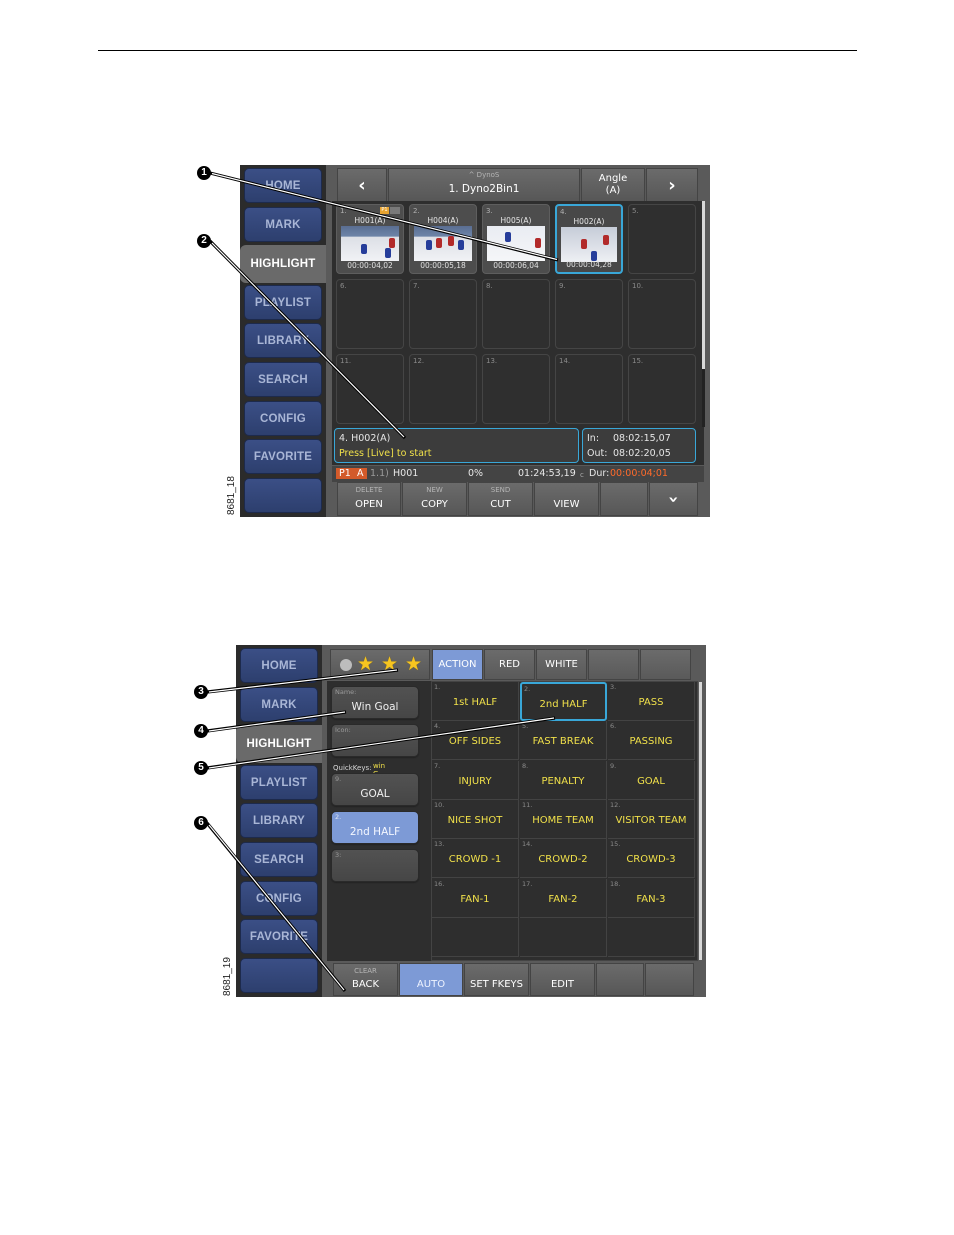 The image size is (954, 1235). Describe the element at coordinates (673, 499) in the screenshot. I see `more-button: ›` at that location.